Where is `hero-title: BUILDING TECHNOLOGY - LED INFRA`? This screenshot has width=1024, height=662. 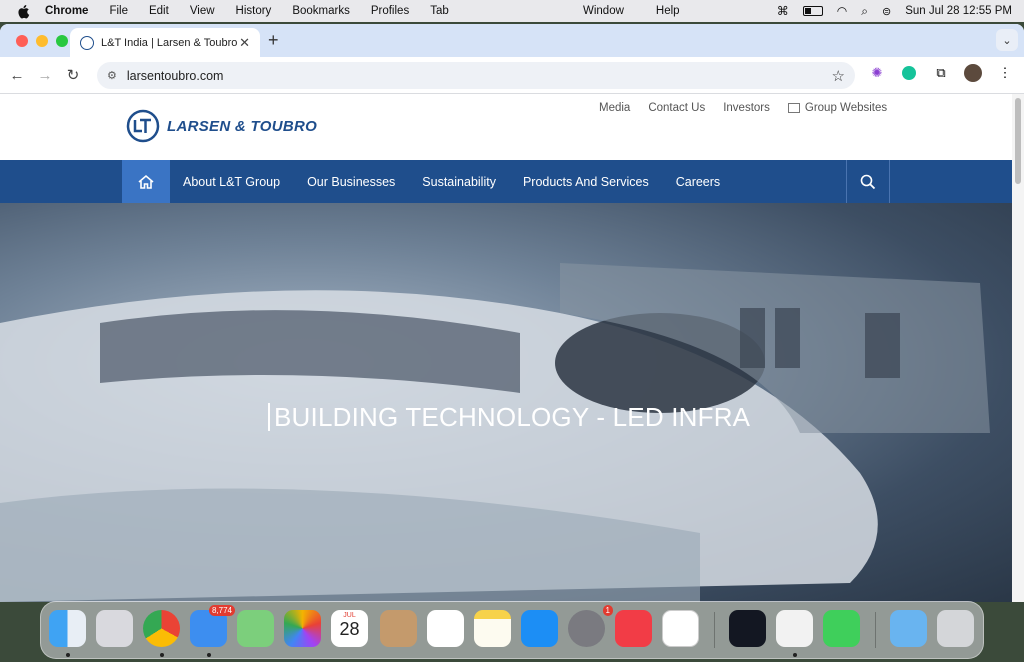 hero-title: BUILDING TECHNOLOGY - LED INFRA is located at coordinates (509, 417).